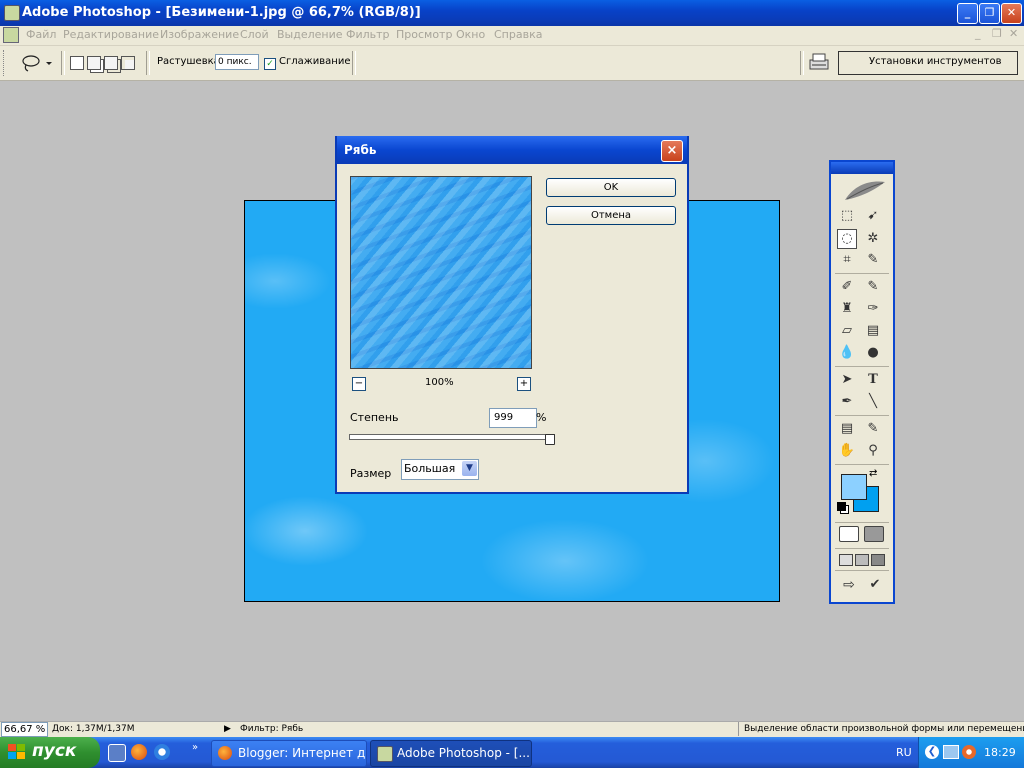 This screenshot has width=1024, height=768. I want to click on clock: 18:29, so click(1000, 752).